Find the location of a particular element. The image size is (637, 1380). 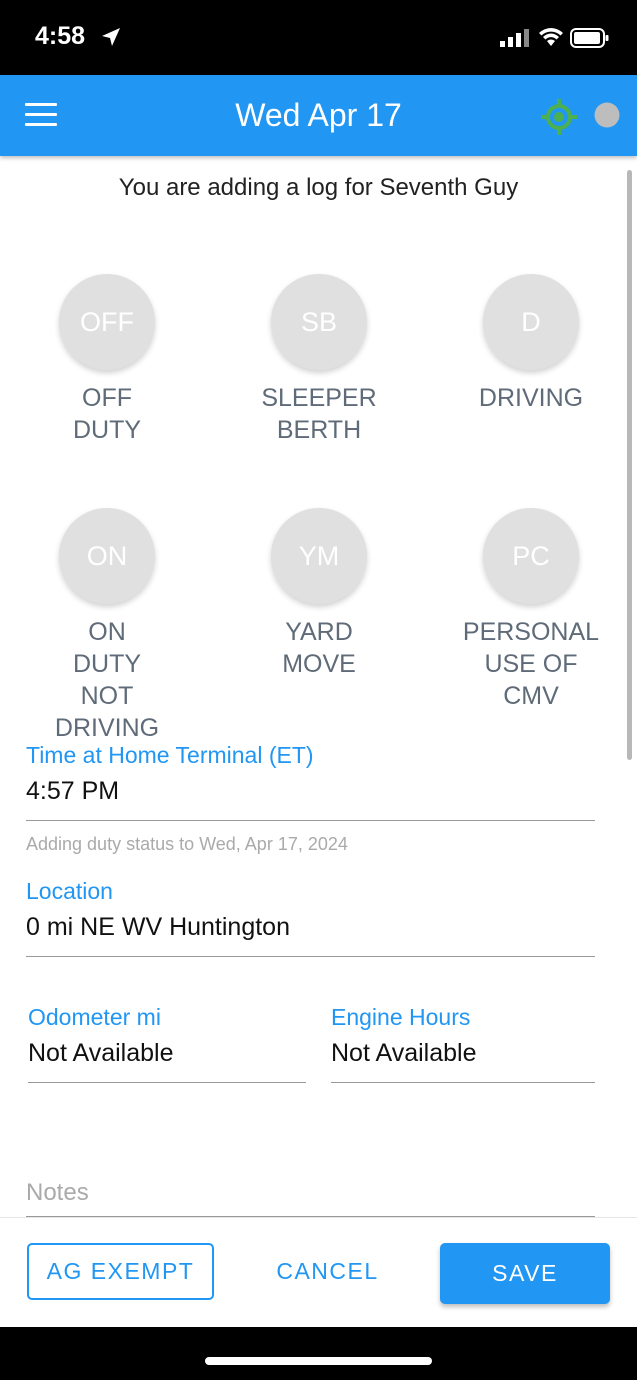

status-on-duty-not-driving: ON ON DUTY NOT DRIVING is located at coordinates (107, 626).